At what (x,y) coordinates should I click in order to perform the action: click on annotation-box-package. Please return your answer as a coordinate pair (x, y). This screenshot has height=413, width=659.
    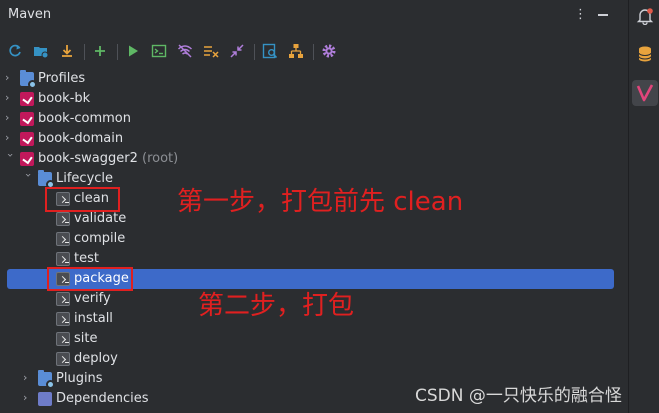
    Looking at the image, I should click on (90, 279).